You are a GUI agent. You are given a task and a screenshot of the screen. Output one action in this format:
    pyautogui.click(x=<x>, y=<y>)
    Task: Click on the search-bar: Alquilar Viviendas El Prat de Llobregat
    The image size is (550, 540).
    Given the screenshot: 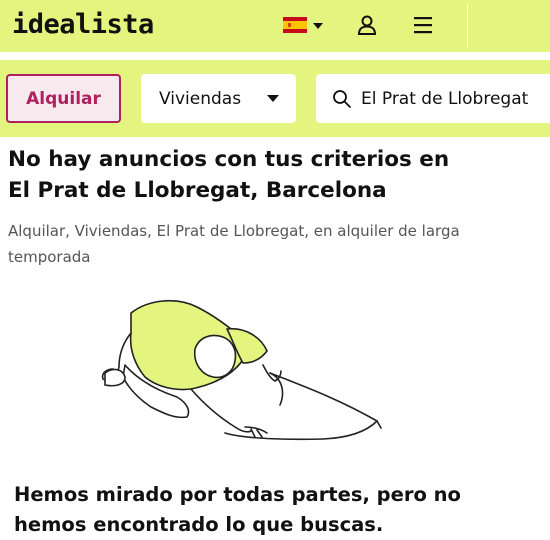 What is the action you would take?
    pyautogui.click(x=275, y=98)
    